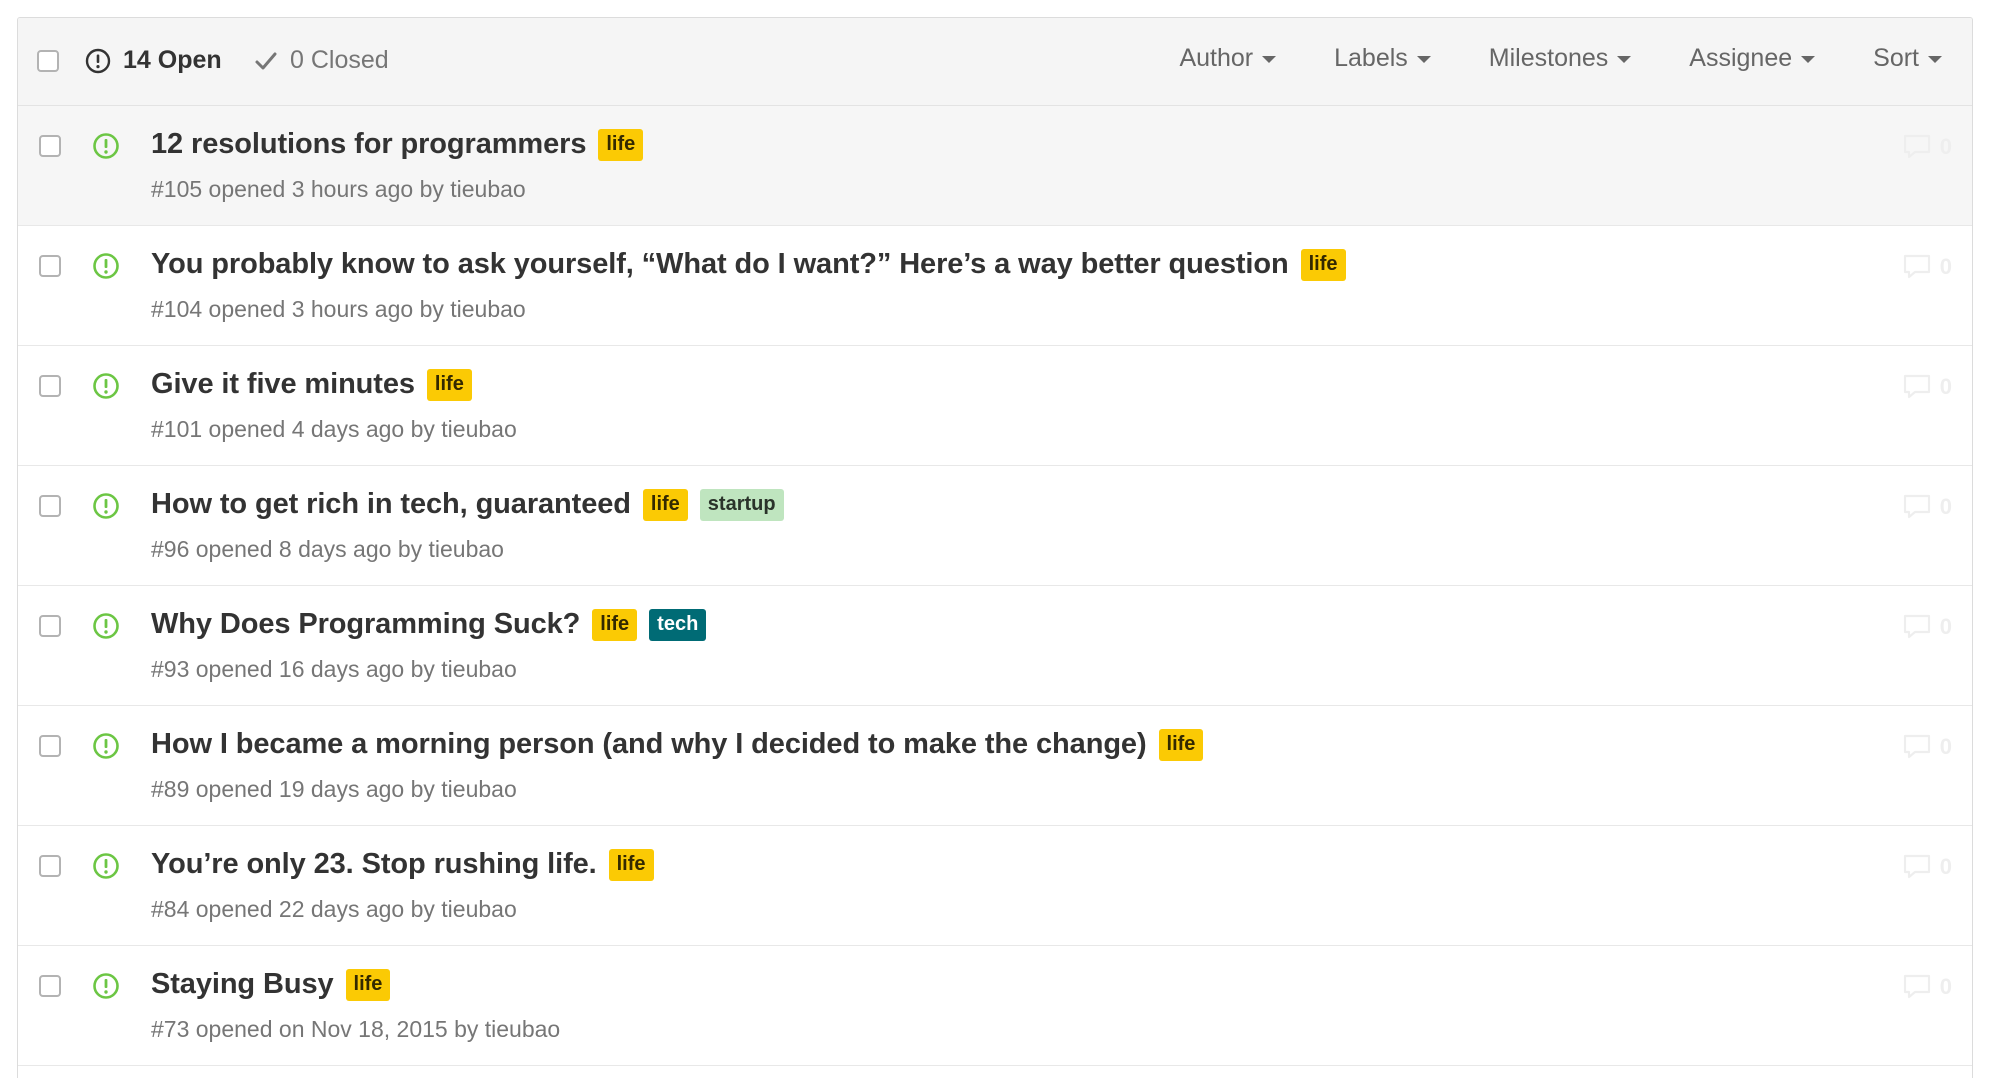 This screenshot has height=1078, width=1990. I want to click on check-icon, so click(266, 60).